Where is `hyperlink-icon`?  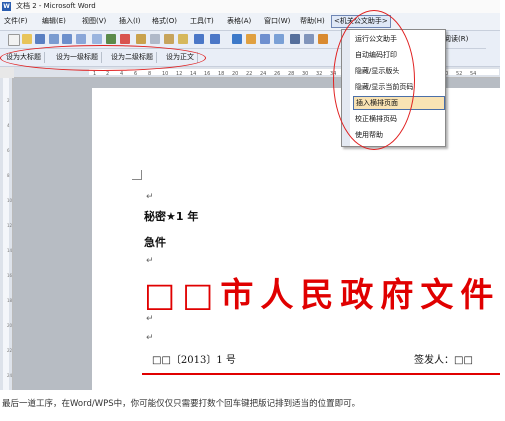
hyperlink-icon is located at coordinates (237, 39).